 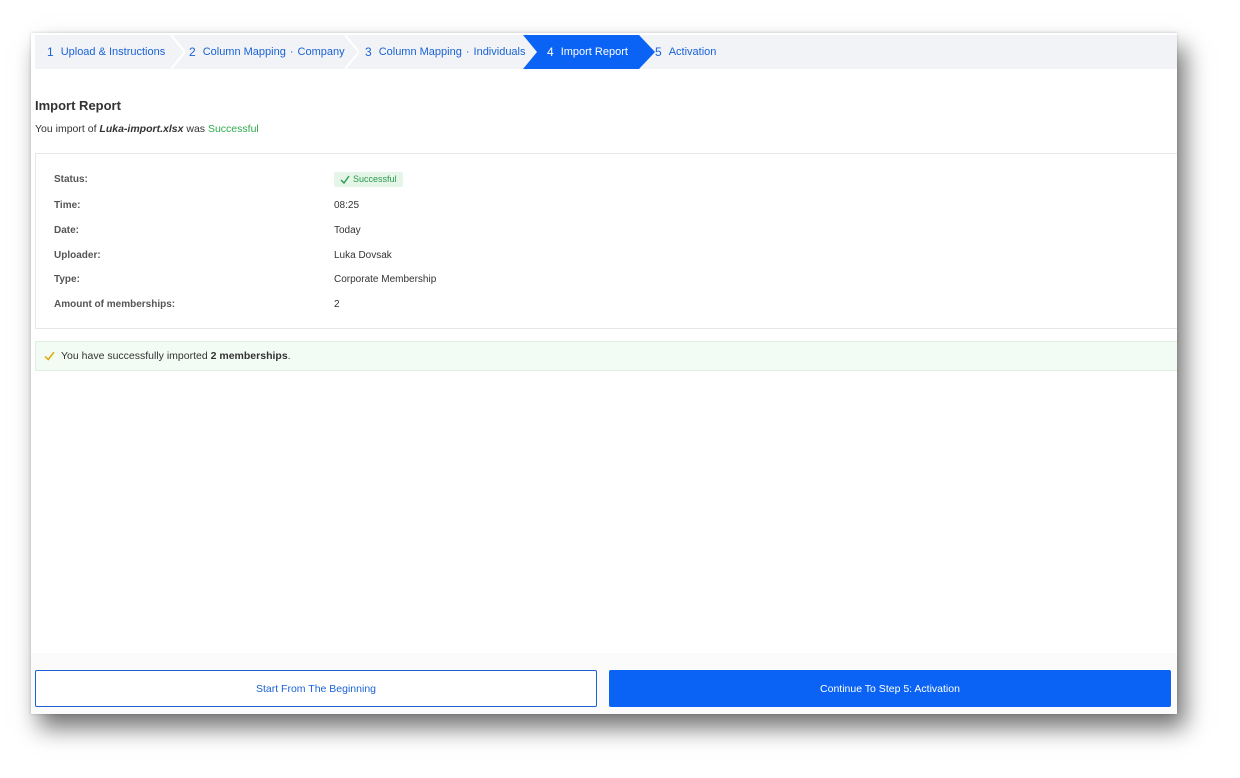 What do you see at coordinates (375, 179) in the screenshot?
I see `status-badge-text: Successful` at bounding box center [375, 179].